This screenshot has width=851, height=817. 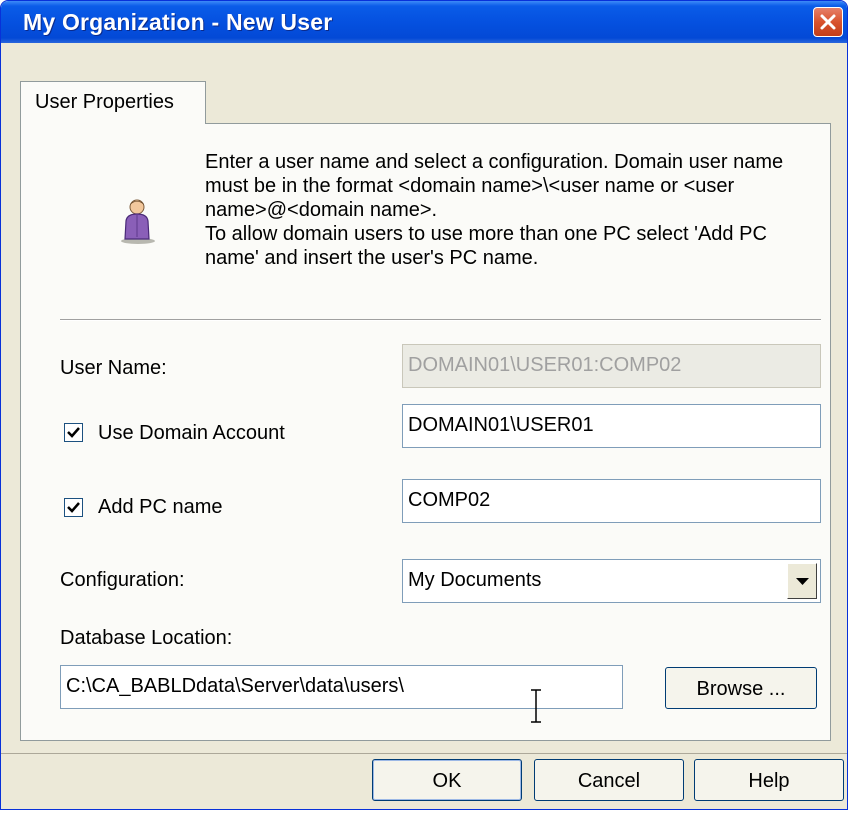 What do you see at coordinates (113, 368) in the screenshot?
I see `user-name-label: User Name:` at bounding box center [113, 368].